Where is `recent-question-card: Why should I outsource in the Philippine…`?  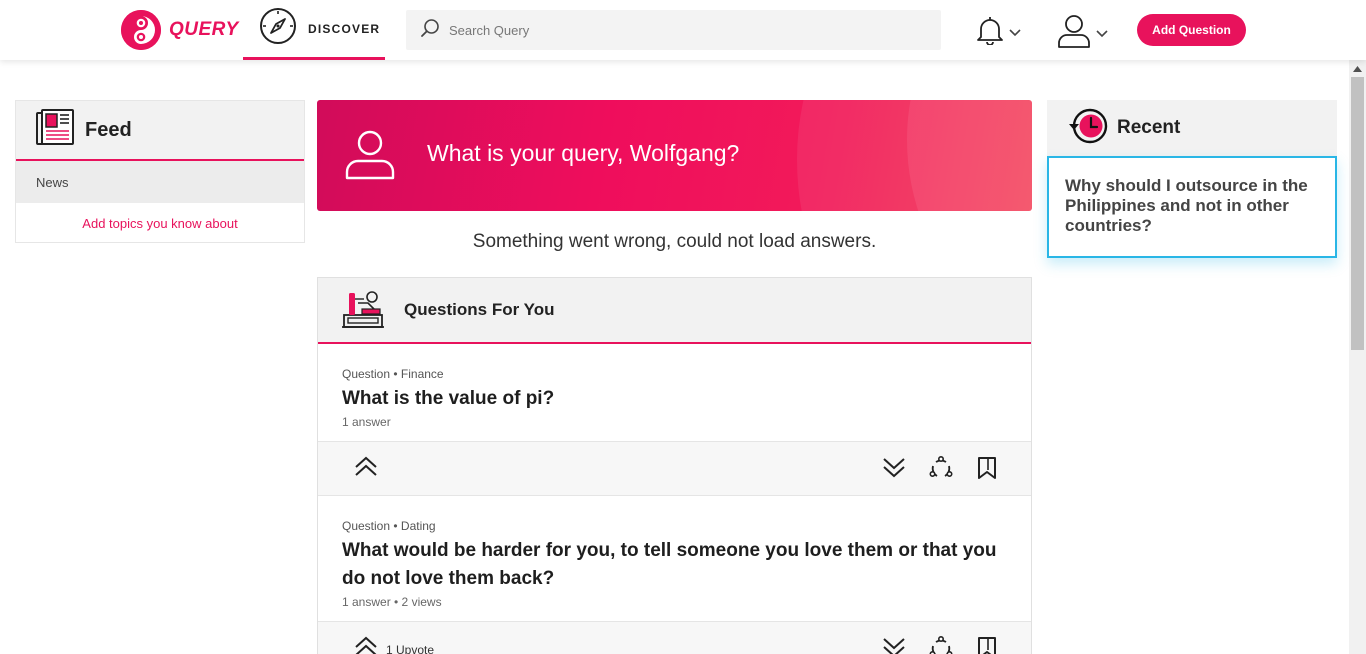
recent-question-card: Why should I outsource in the Philippine… is located at coordinates (1192, 207).